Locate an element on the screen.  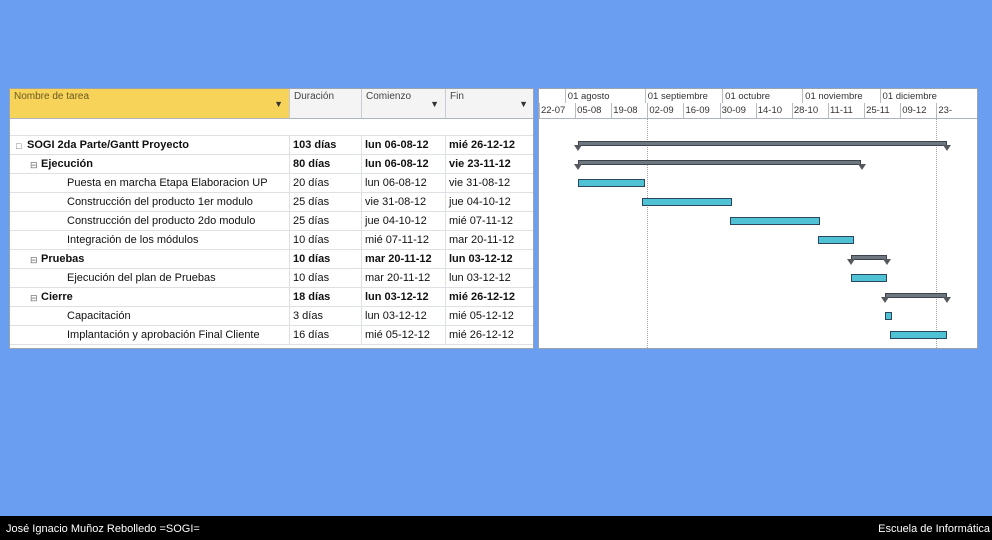
task-duration-cell: 103 días is located at coordinates (326, 145).